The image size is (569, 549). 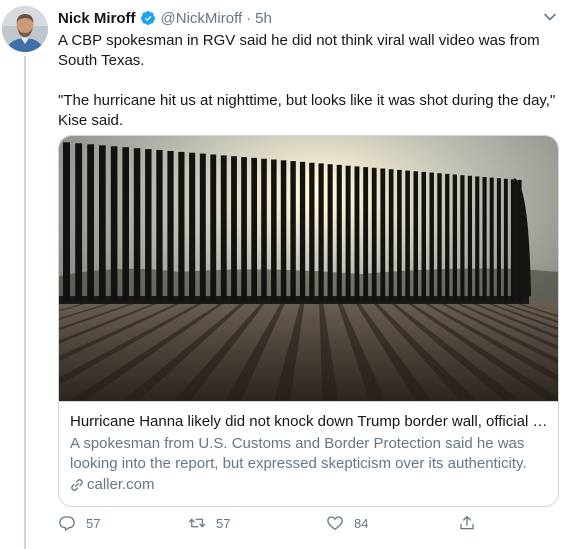 I want to click on card-domain: caller.com, so click(x=309, y=485).